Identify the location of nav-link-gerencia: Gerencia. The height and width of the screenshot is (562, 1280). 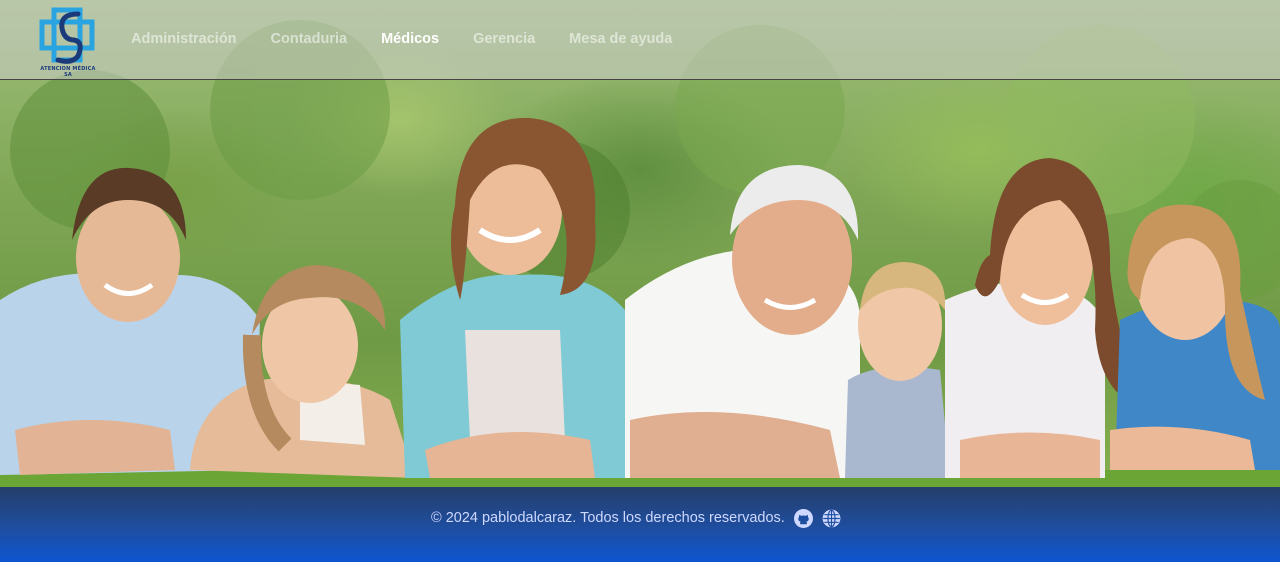
(504, 39).